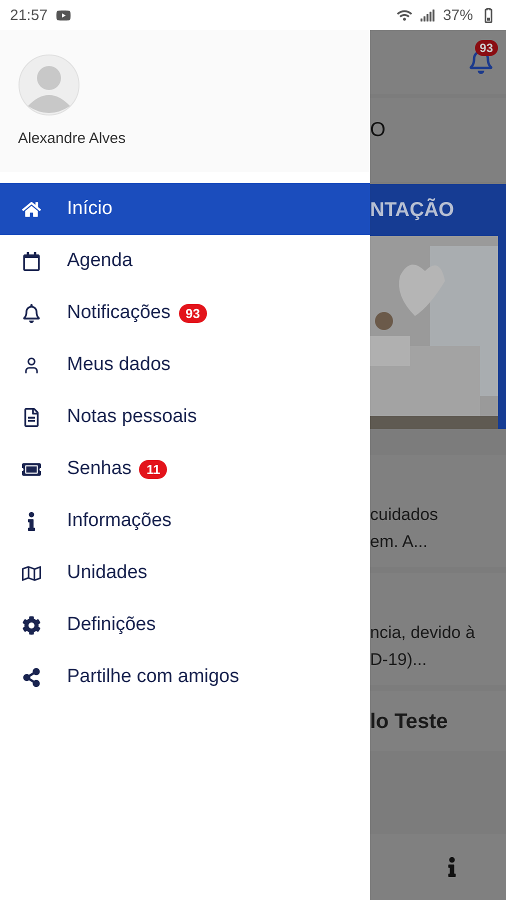 This screenshot has height=900, width=506. I want to click on menu-item: Agenda, so click(185, 261).